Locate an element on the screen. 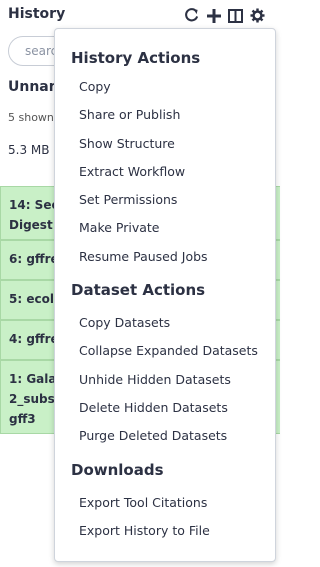 The height and width of the screenshot is (567, 320). menu-item-copy: Copy is located at coordinates (165, 87).